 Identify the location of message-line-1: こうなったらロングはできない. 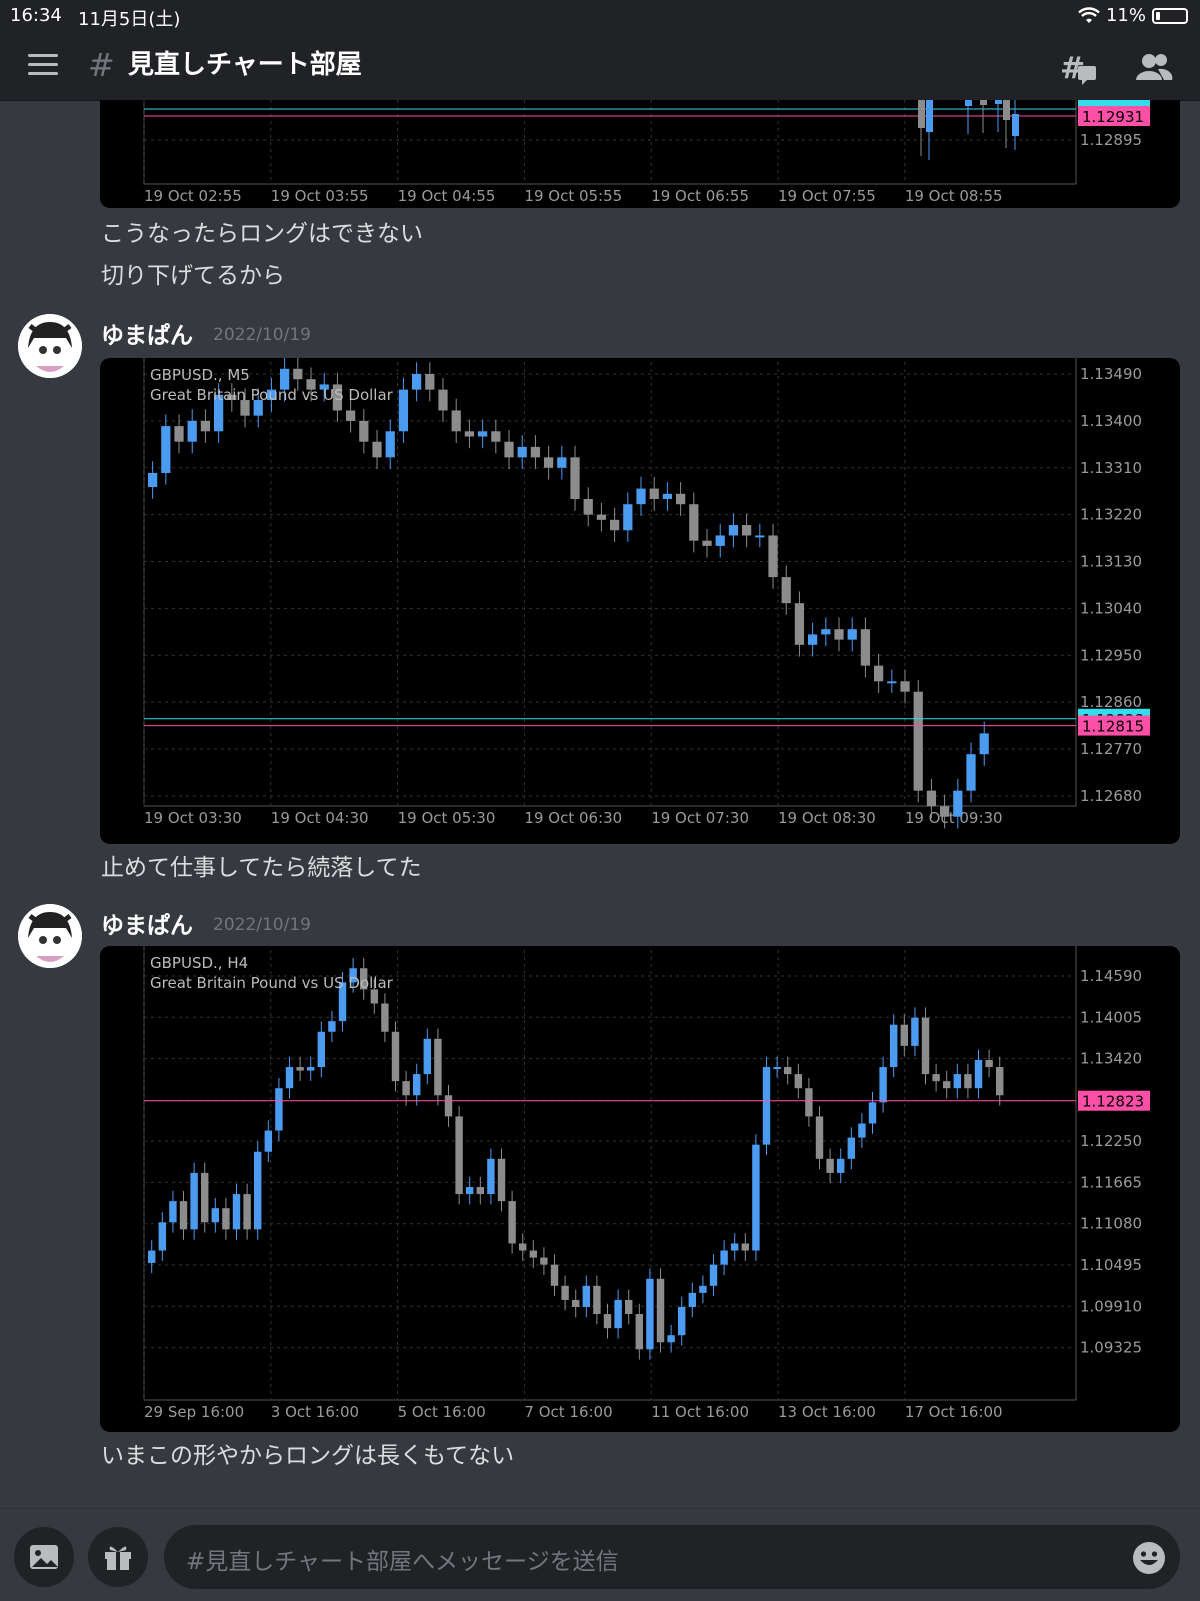
(262, 234).